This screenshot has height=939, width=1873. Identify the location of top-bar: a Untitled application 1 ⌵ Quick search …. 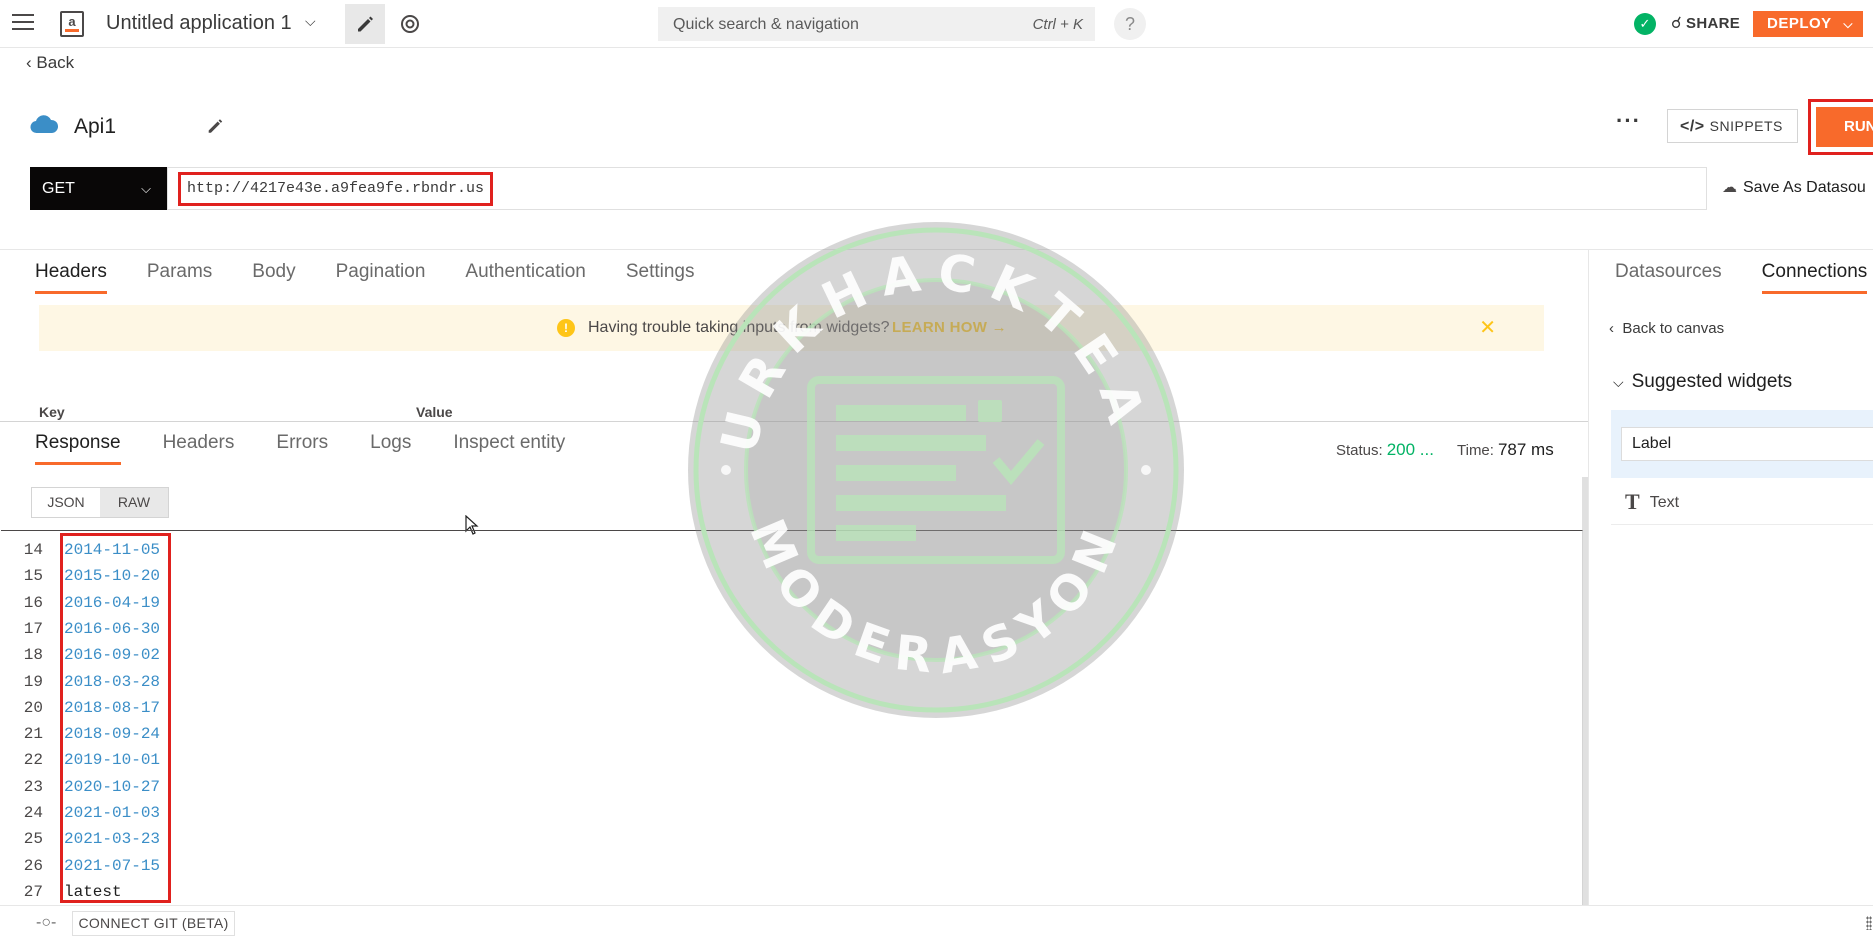
(936, 24).